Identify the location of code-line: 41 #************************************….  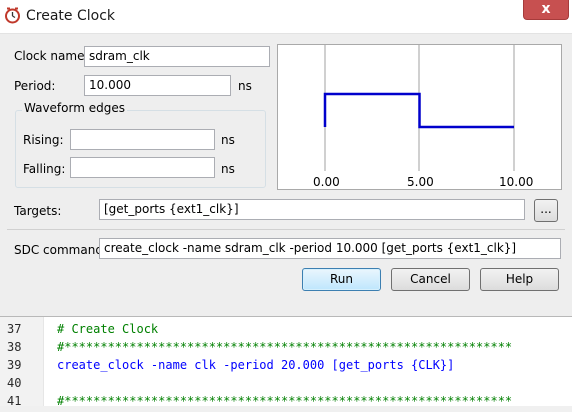
(286, 403).